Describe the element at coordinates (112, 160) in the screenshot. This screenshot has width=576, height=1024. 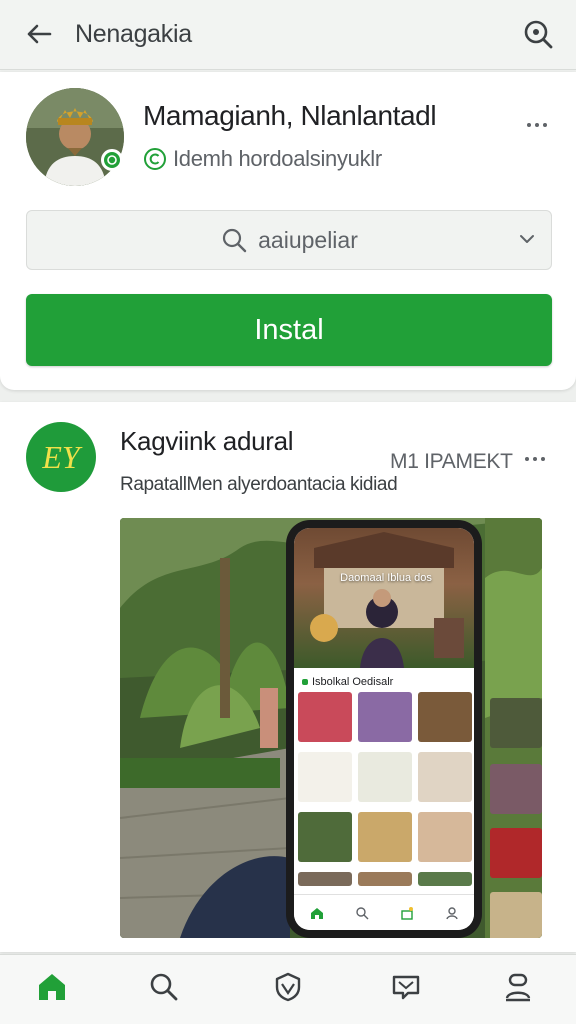
I see `verified-badge-icon` at that location.